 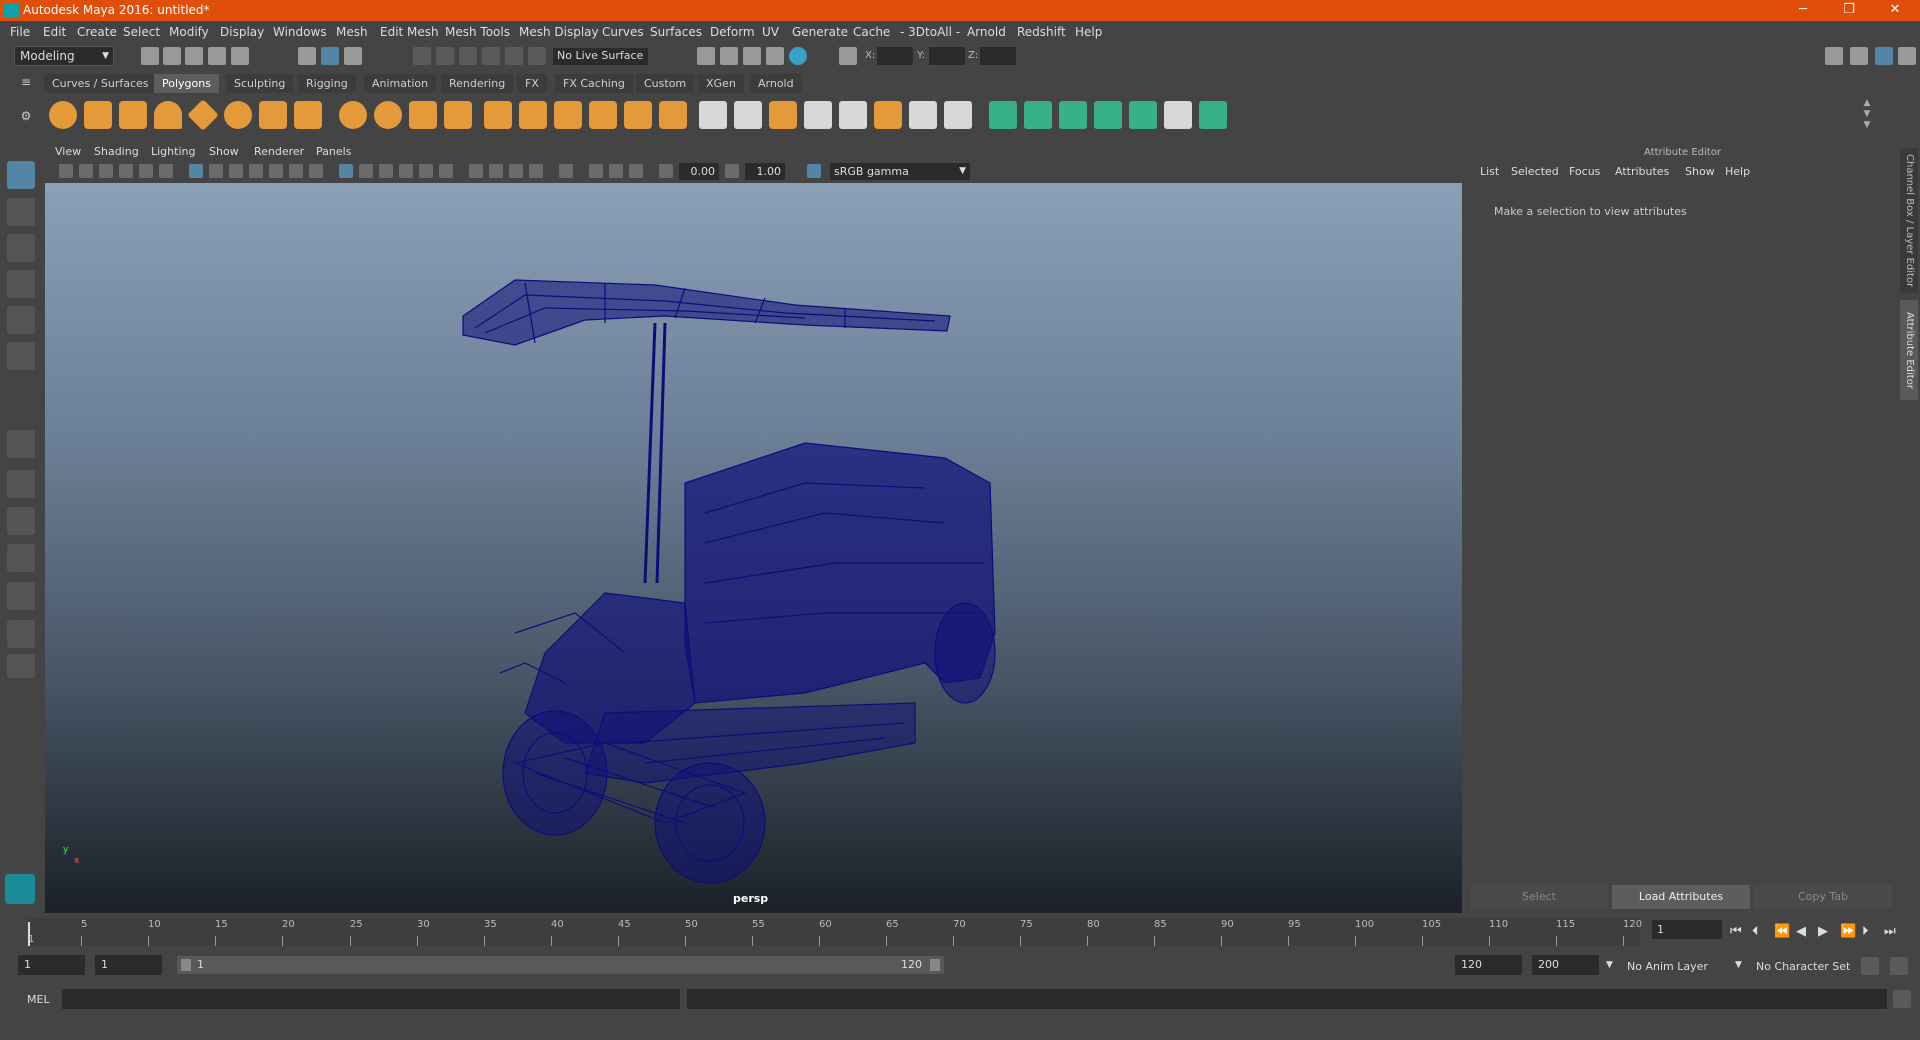 What do you see at coordinates (1737, 171) in the screenshot?
I see `ae-menu-help: Help` at bounding box center [1737, 171].